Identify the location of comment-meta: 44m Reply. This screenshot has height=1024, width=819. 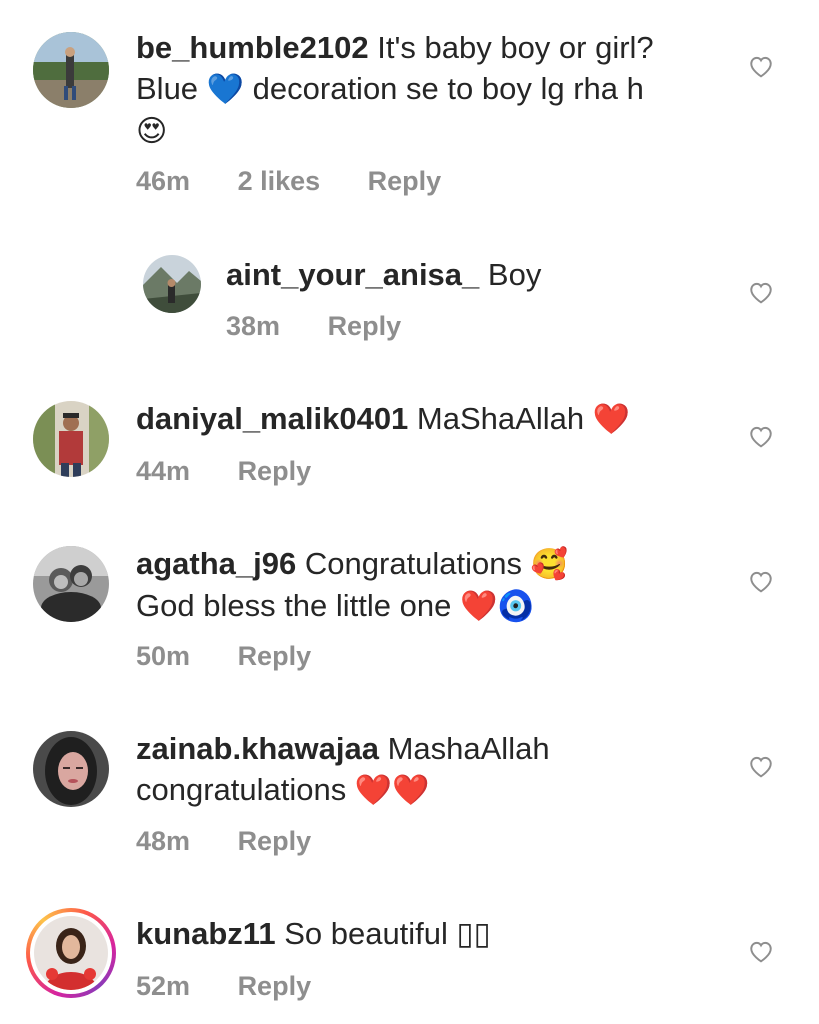
(243, 471).